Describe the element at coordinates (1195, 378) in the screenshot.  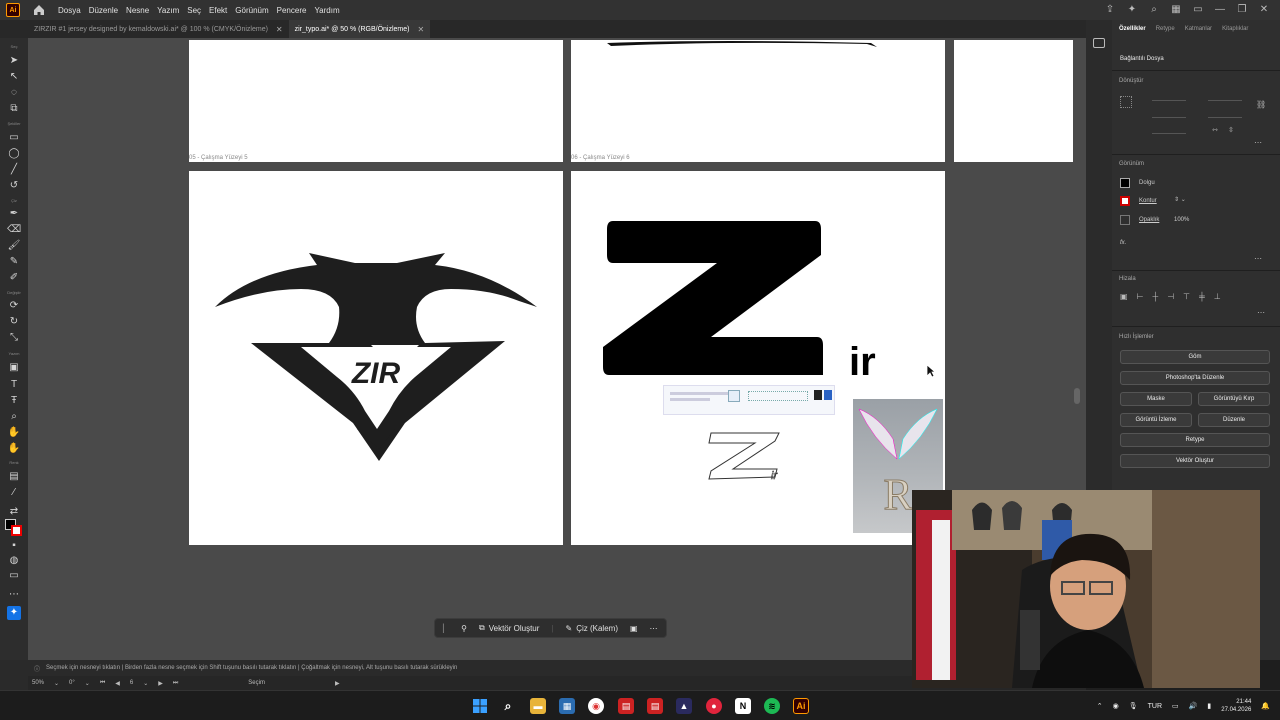
I see `edit-in-photoshop-button: Photoshop'ta Düzenle` at that location.